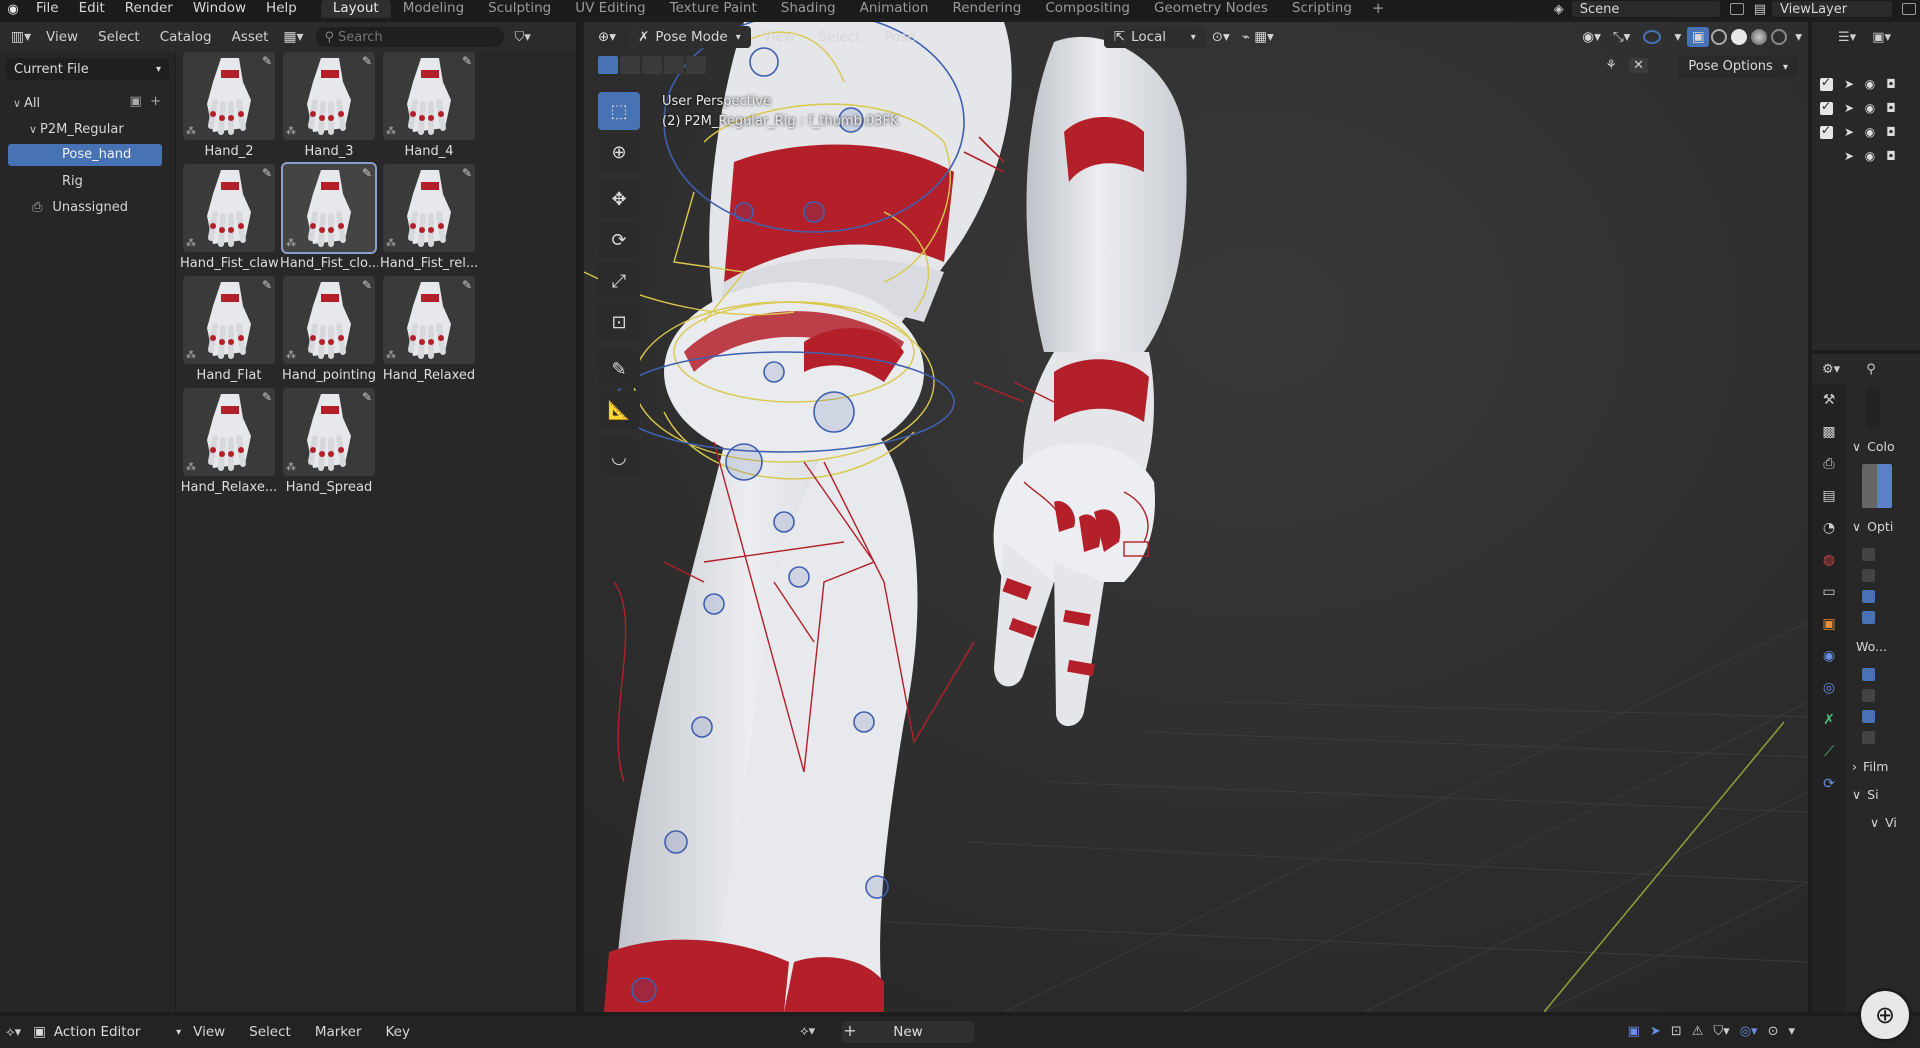 The width and height of the screenshot is (1920, 1048). Describe the element at coordinates (293, 37) in the screenshot. I see `display-mode-icon: ▦▾` at that location.